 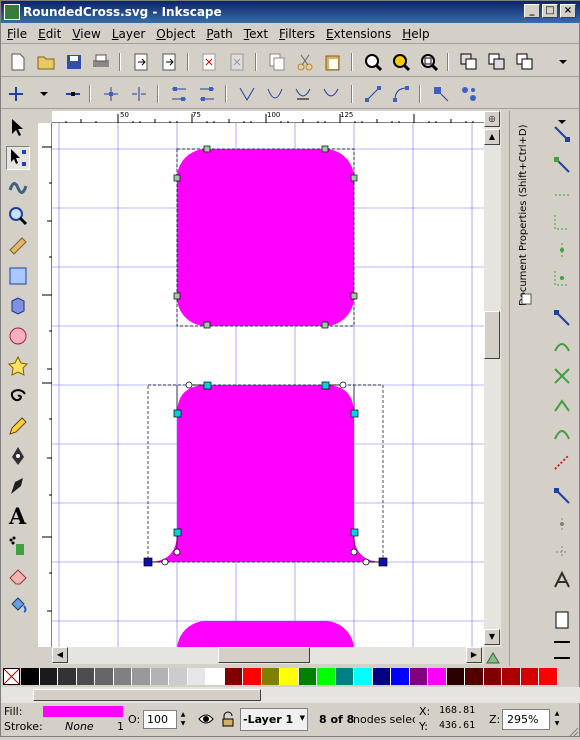 I want to click on snap-text-baseline-icon, so click(x=562, y=580).